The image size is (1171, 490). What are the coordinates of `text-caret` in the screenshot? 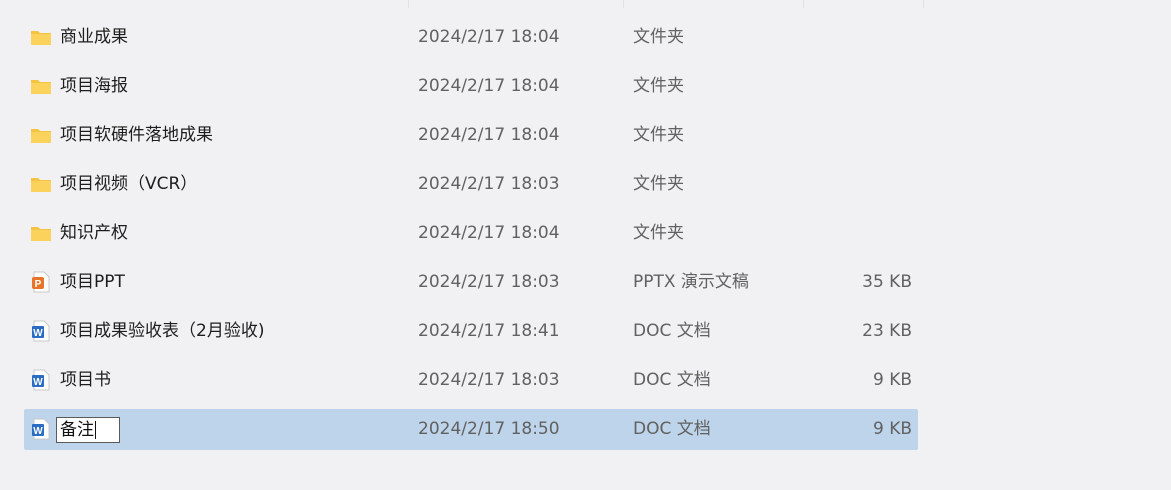 It's located at (95, 430).